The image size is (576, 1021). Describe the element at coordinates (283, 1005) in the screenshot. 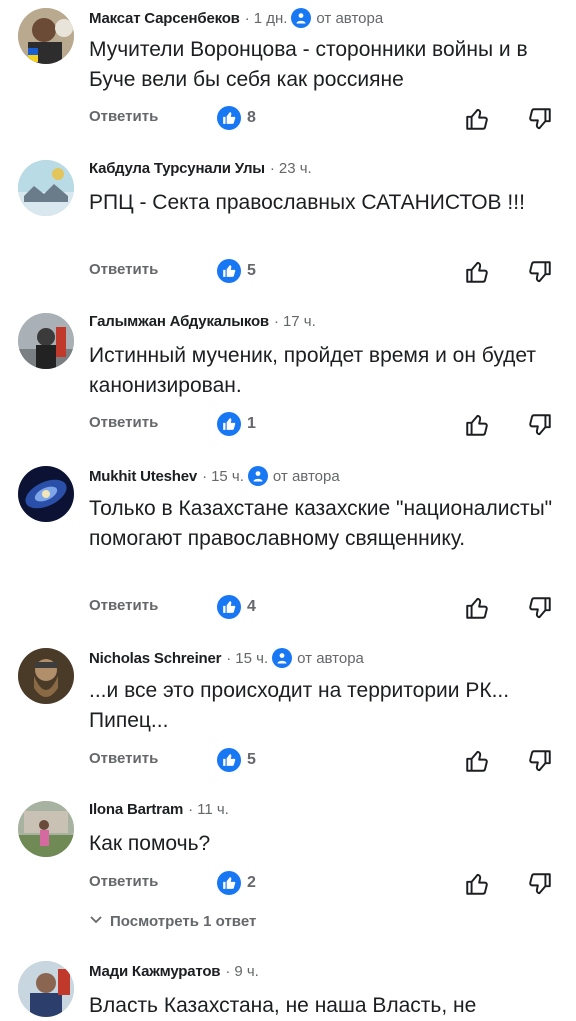

I see `comment-text: Власть Казахстана, не наша Власть, не` at that location.